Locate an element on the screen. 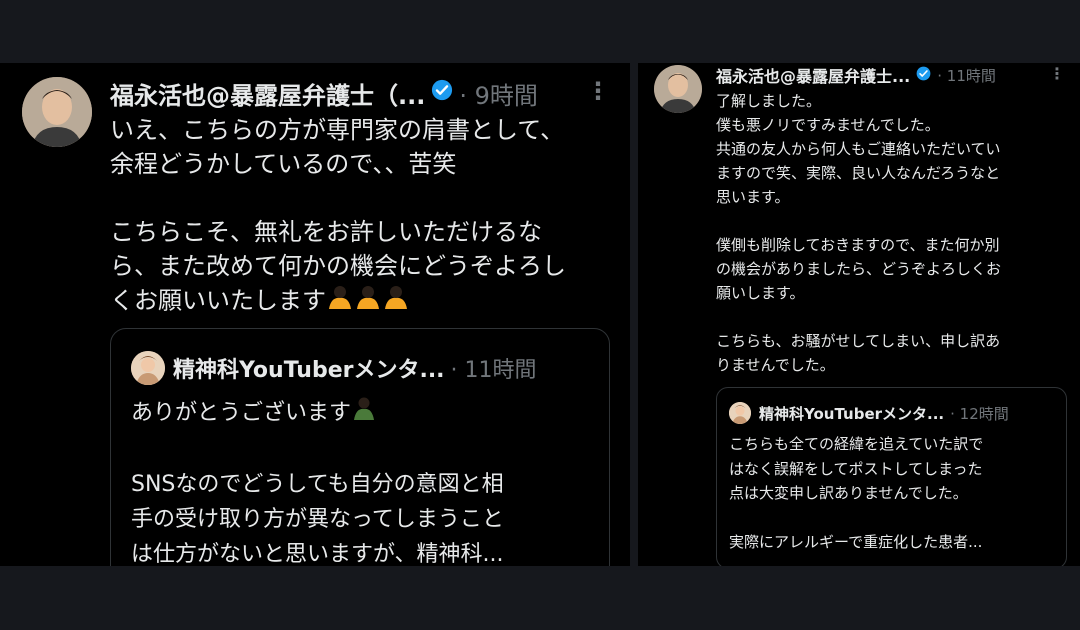 The width and height of the screenshot is (1080, 630). tweet-header: 福永活也@暴露屋弁護士（... · 9時間 is located at coordinates (324, 93).